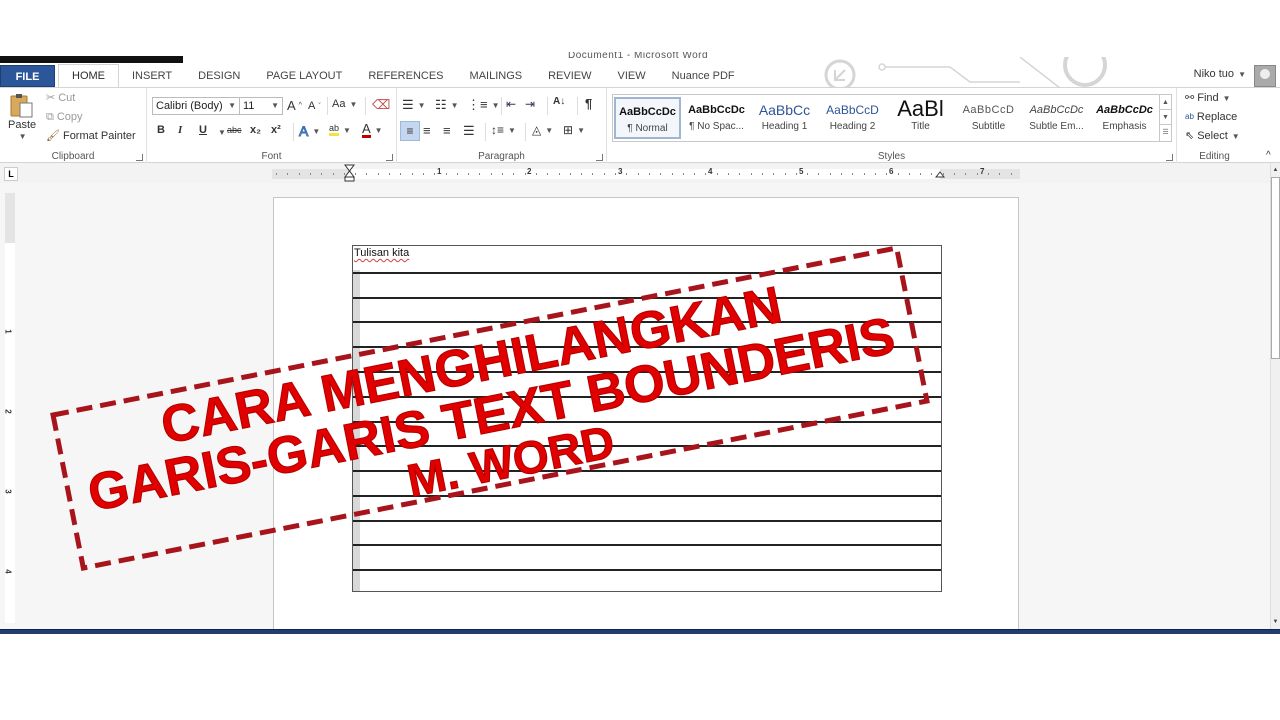 The height and width of the screenshot is (720, 1280). What do you see at coordinates (91, 136) in the screenshot?
I see `format-painter-button: 🖌 Format Painter` at bounding box center [91, 136].